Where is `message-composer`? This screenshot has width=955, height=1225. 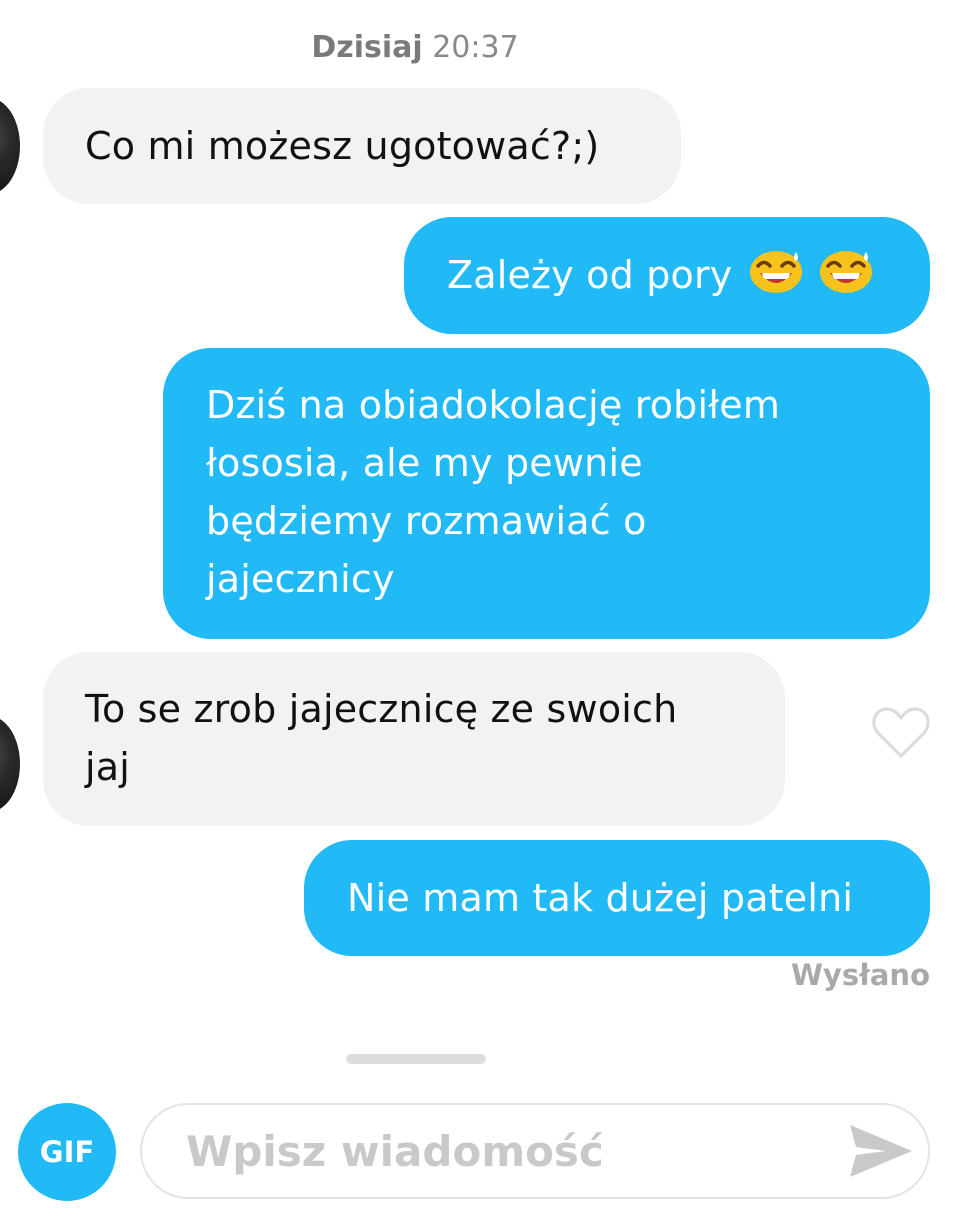
message-composer is located at coordinates (535, 1151).